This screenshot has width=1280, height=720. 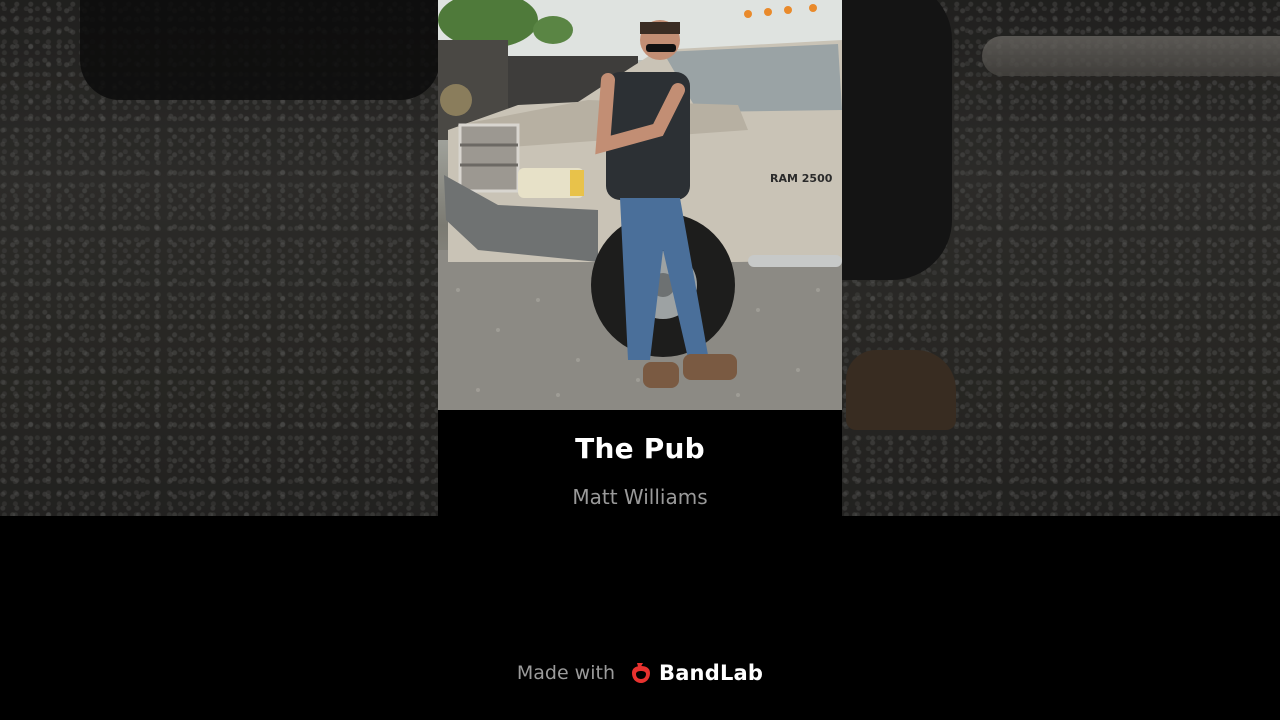 What do you see at coordinates (565, 673) in the screenshot?
I see `made-with-label: Made with` at bounding box center [565, 673].